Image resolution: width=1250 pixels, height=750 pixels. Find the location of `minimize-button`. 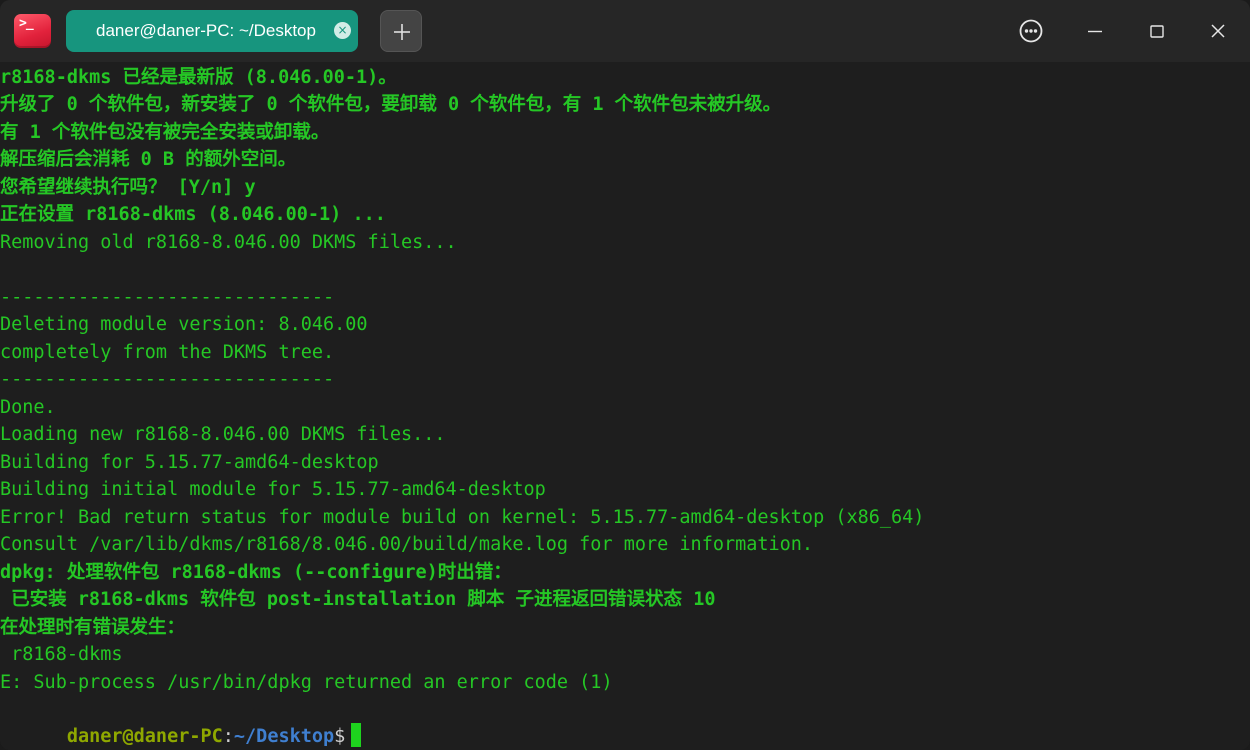

minimize-button is located at coordinates (1095, 31).